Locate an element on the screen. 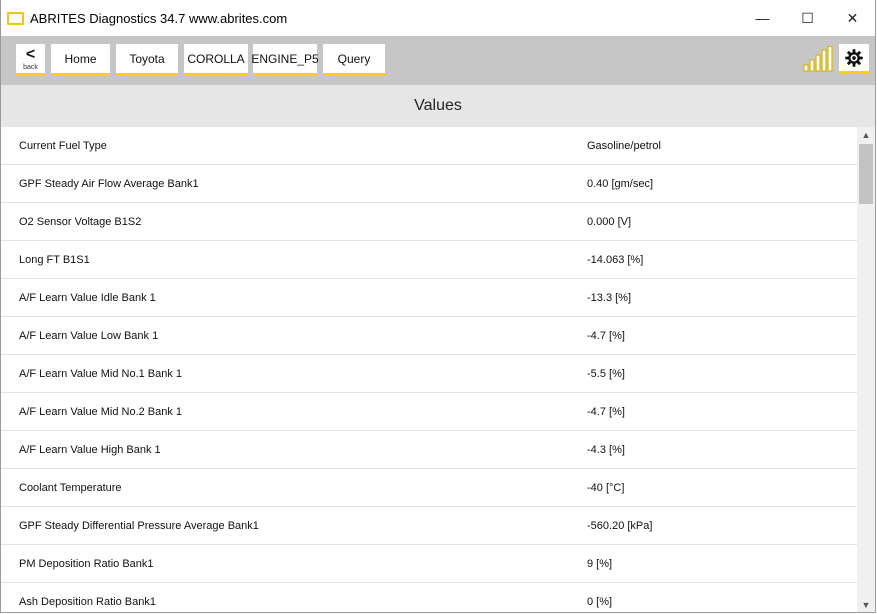 The height and width of the screenshot is (614, 877). parameter-value: 0 [%] is located at coordinates (600, 601).